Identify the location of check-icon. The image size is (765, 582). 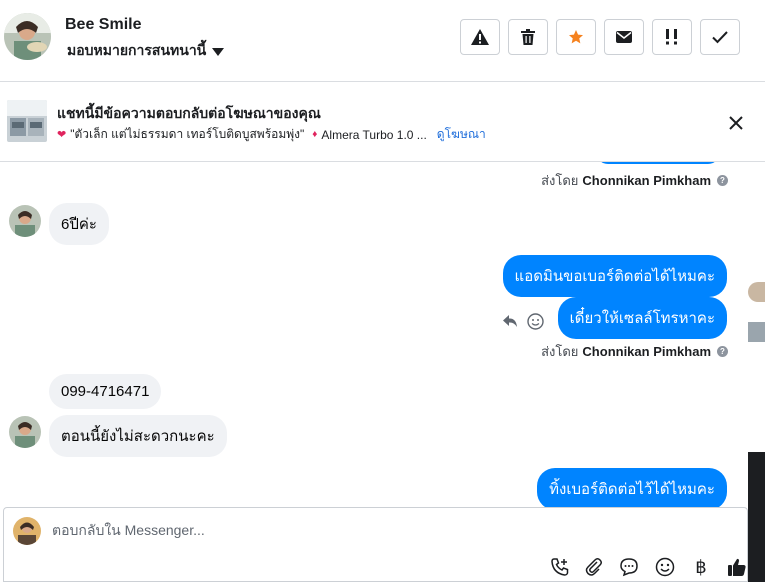
(720, 37).